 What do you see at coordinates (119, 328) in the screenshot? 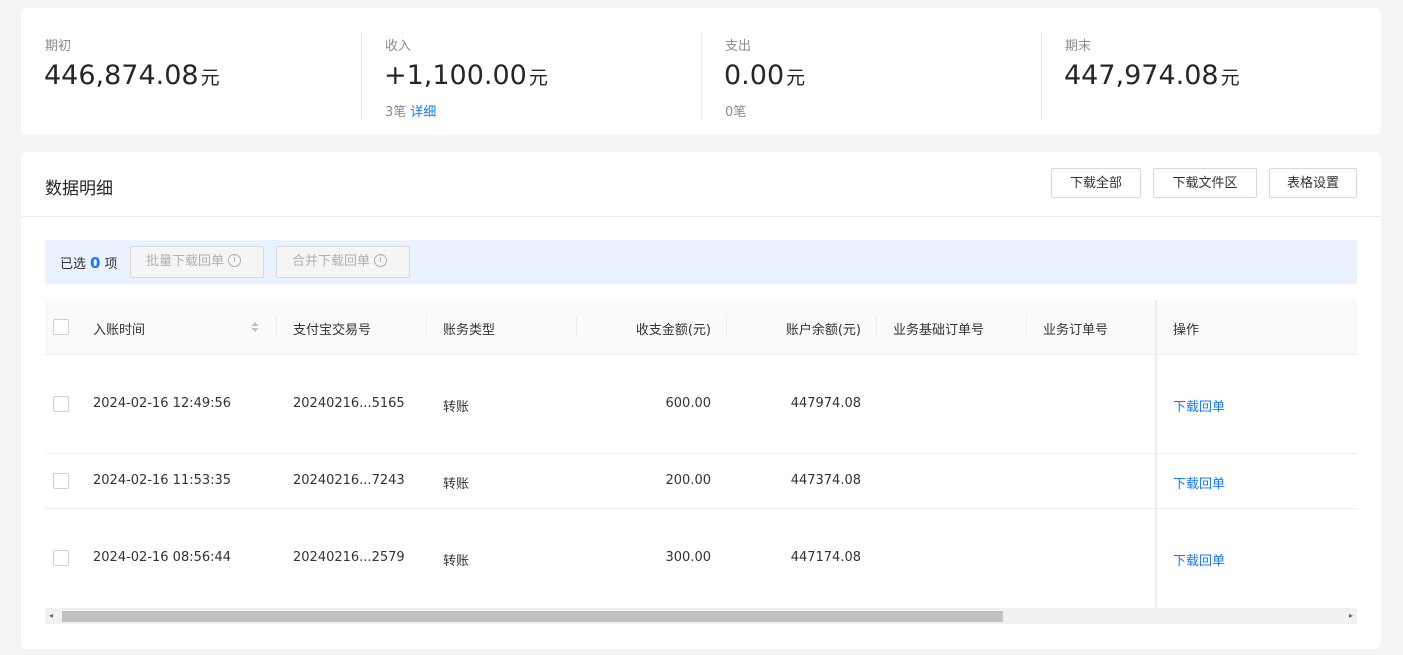
I see `column-header: 入账时间` at bounding box center [119, 328].